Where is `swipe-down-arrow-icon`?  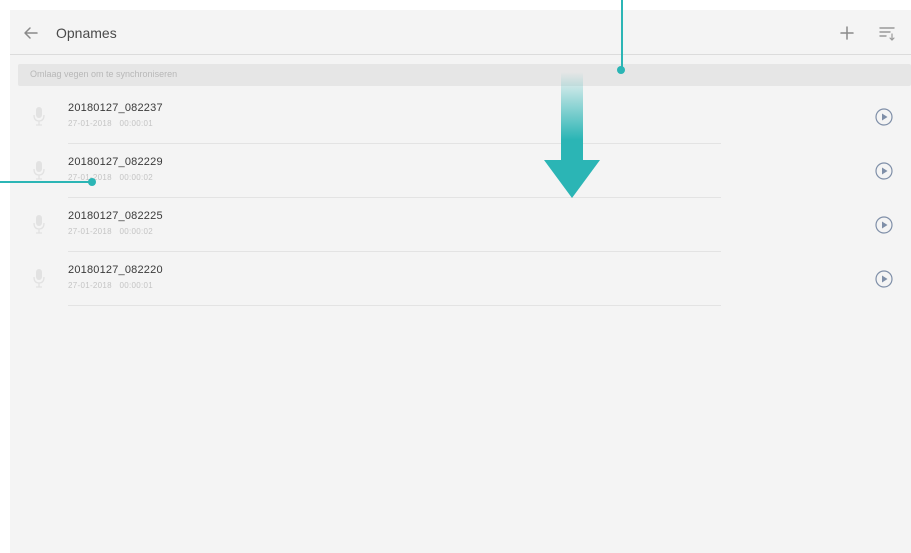
swipe-down-arrow-icon is located at coordinates (572, 135).